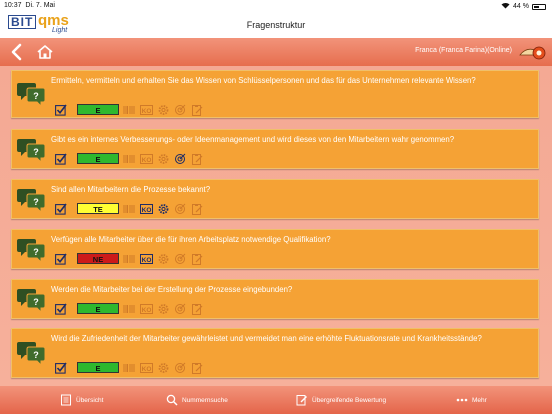 This screenshot has width=552, height=414. What do you see at coordinates (539, 6) in the screenshot?
I see `battery-icon` at bounding box center [539, 6].